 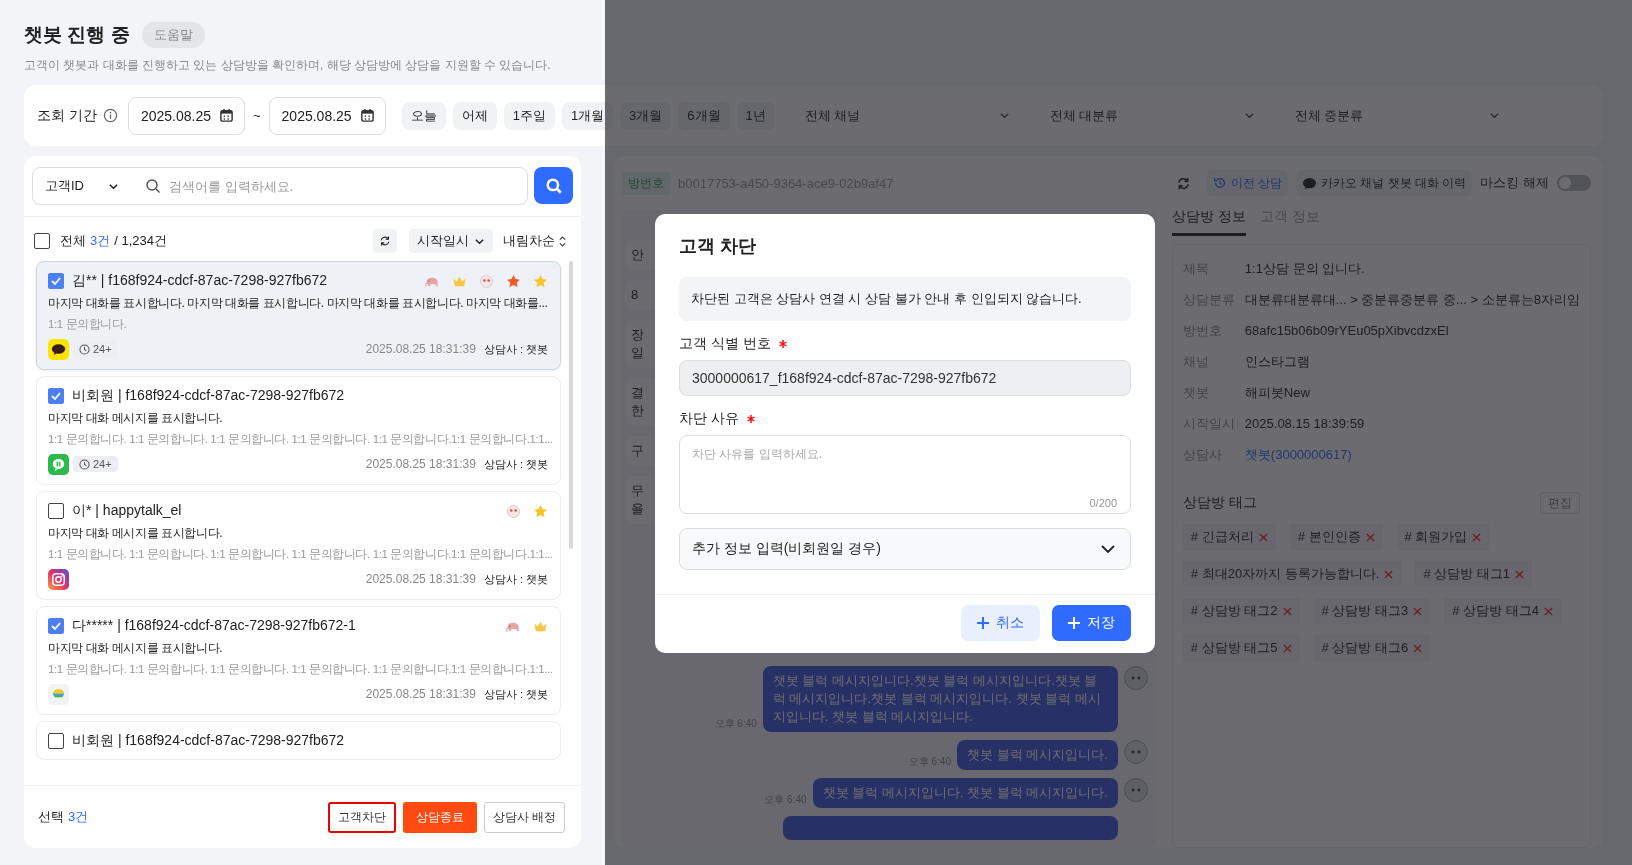 I want to click on info-value: 대분류대분류대... > 중분류중분류 중... > 소분류는8자리임, so click(x=1412, y=299).